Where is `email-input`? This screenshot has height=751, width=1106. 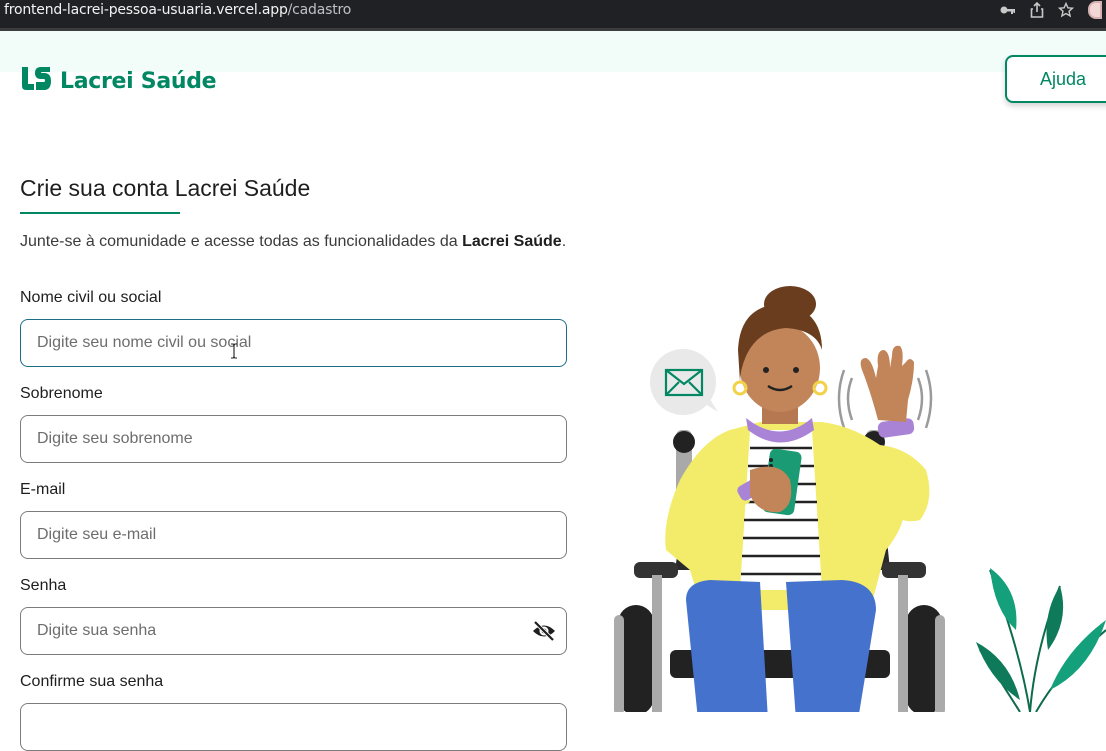
email-input is located at coordinates (293, 535).